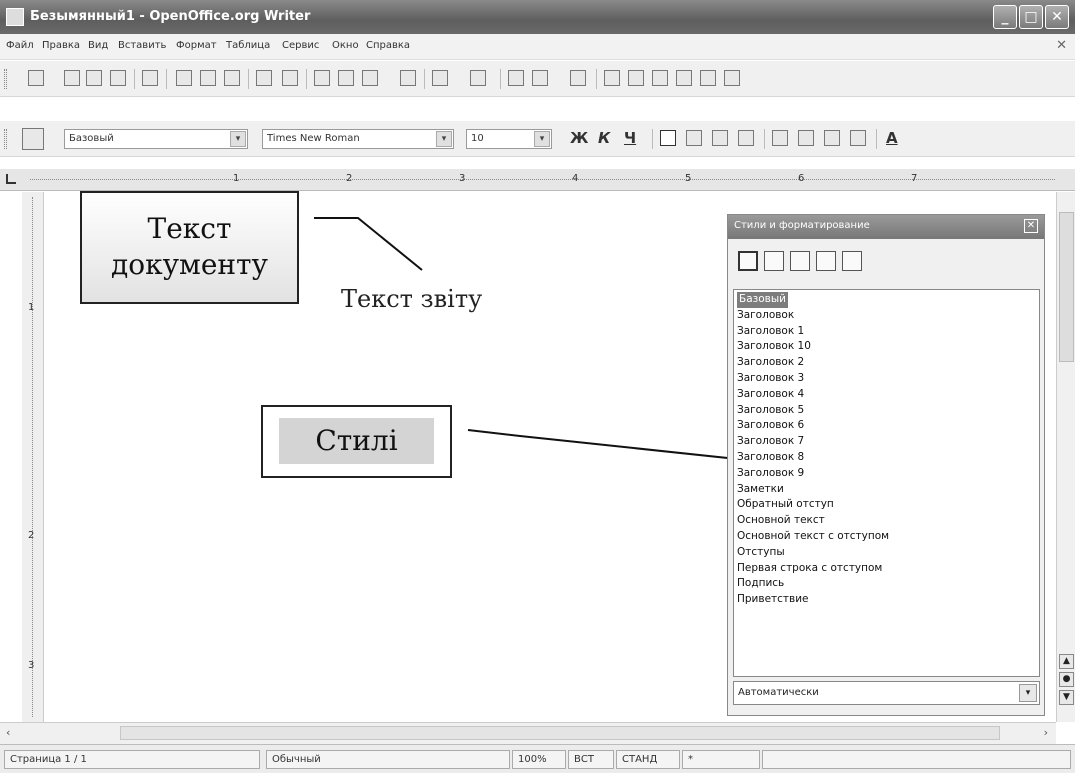 This screenshot has height=773, width=1075. I want to click on paragraph-styles-icon, so click(748, 261).